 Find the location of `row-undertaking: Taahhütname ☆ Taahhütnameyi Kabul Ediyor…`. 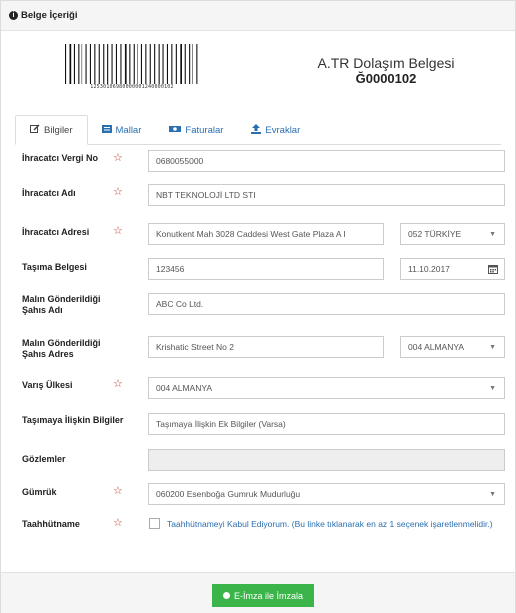

row-undertaking: Taahhütname ☆ Taahhütnameyi Kabul Ediyor… is located at coordinates (258, 535).